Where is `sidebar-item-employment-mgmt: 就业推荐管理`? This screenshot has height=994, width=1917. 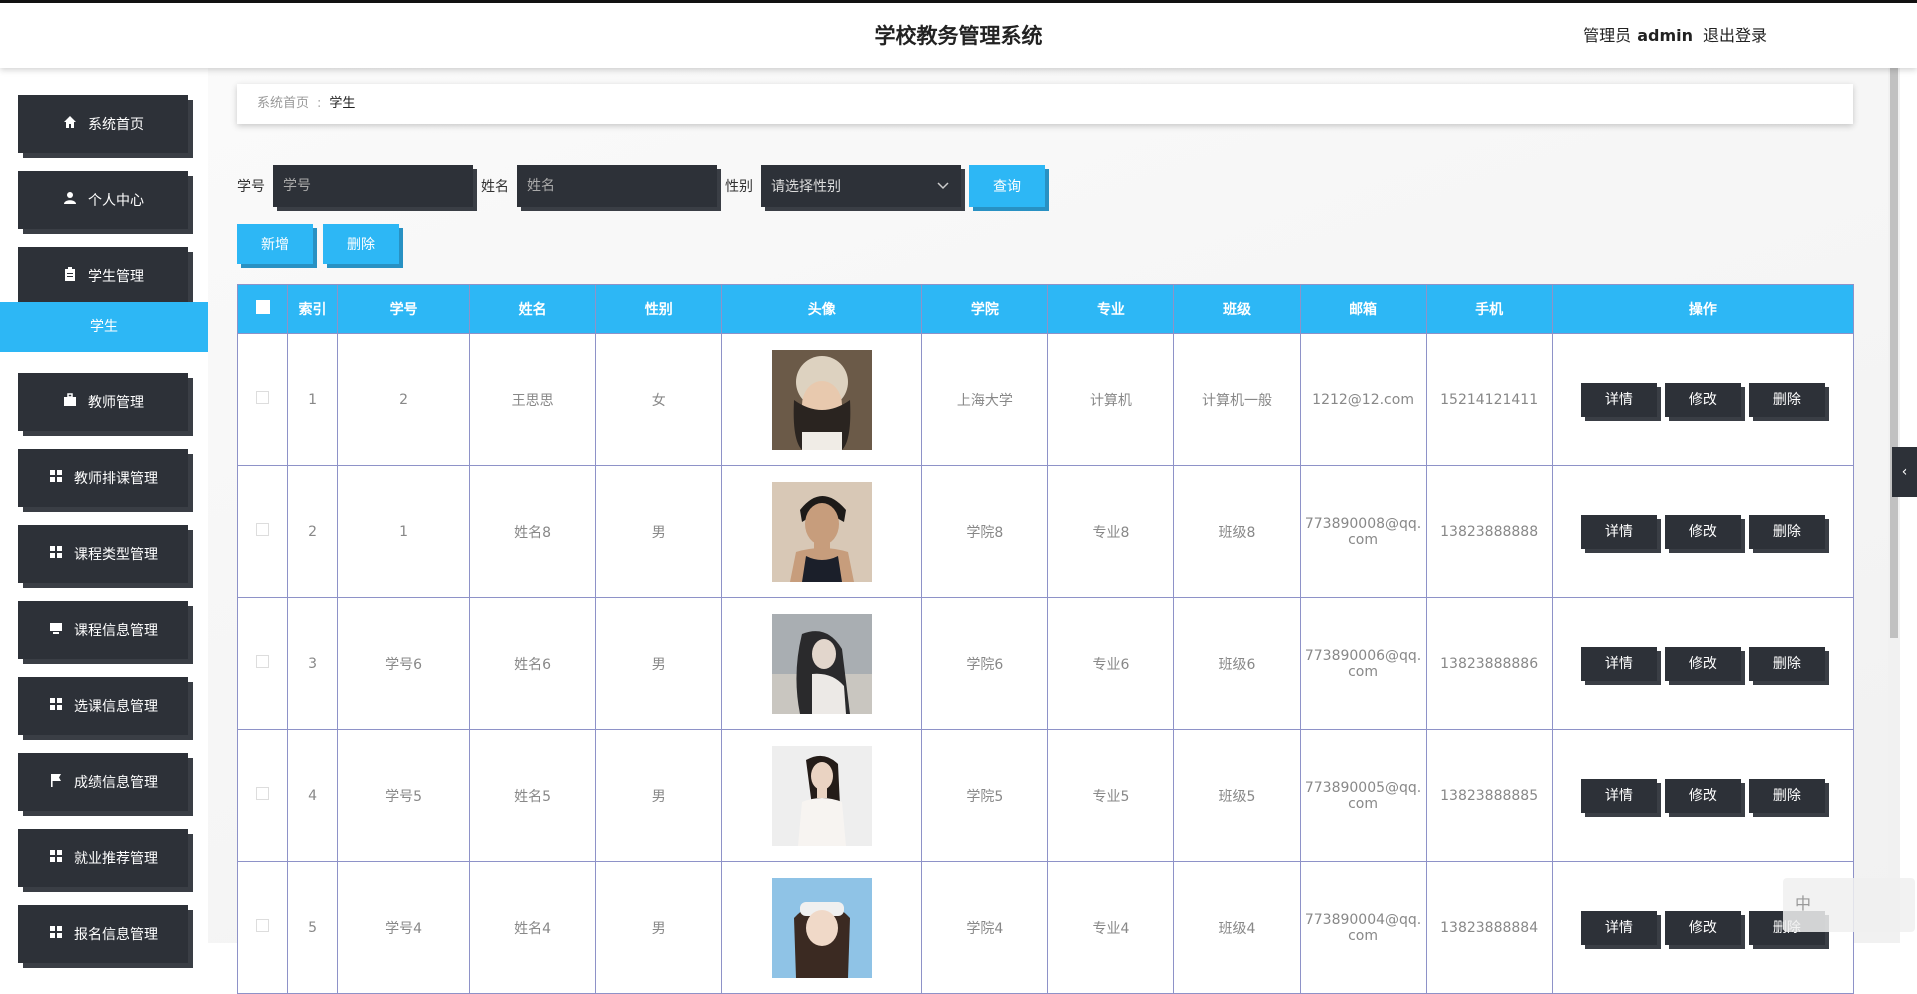 sidebar-item-employment-mgmt: 就业推荐管理 is located at coordinates (103, 858).